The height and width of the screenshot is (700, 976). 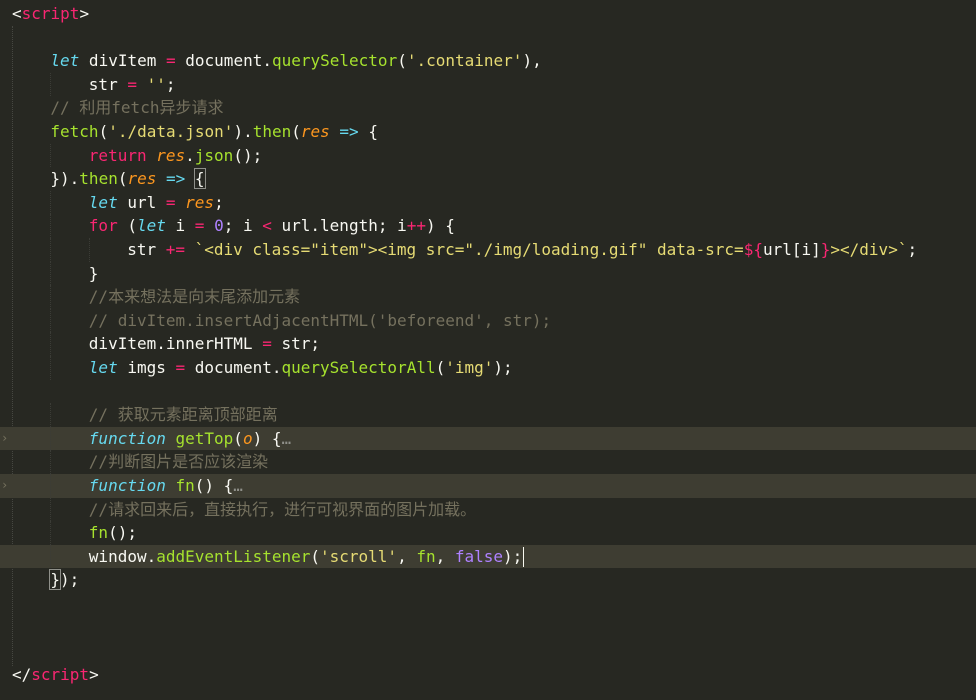 What do you see at coordinates (488, 344) in the screenshot?
I see `code-line: divItem.innerHTML = str;` at bounding box center [488, 344].